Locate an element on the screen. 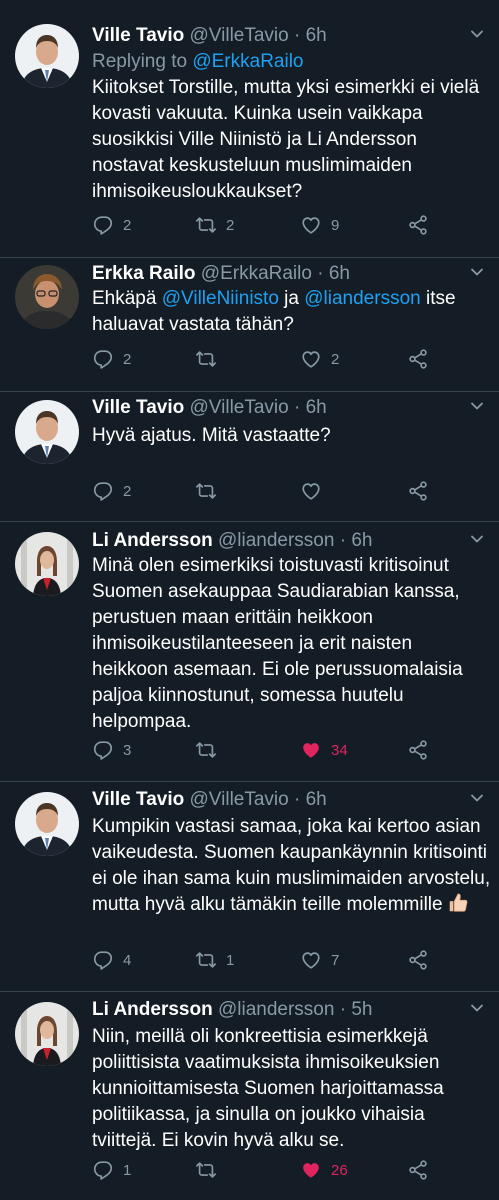 The height and width of the screenshot is (1200, 499). like-count: 2 is located at coordinates (335, 359).